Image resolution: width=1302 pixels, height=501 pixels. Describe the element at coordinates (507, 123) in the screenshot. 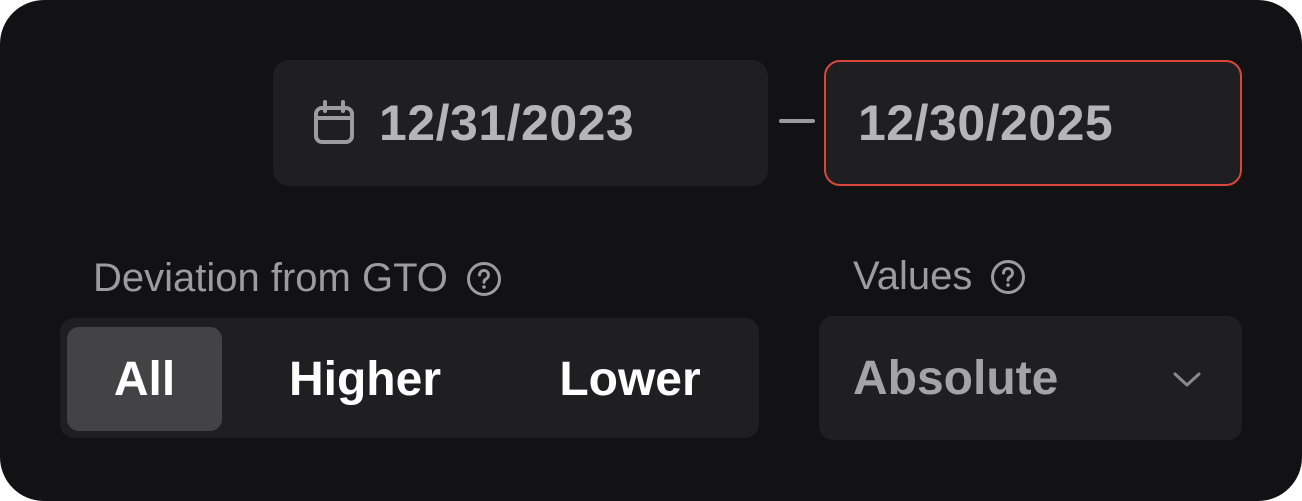

I see `start-date-value: 12/31/2023` at that location.